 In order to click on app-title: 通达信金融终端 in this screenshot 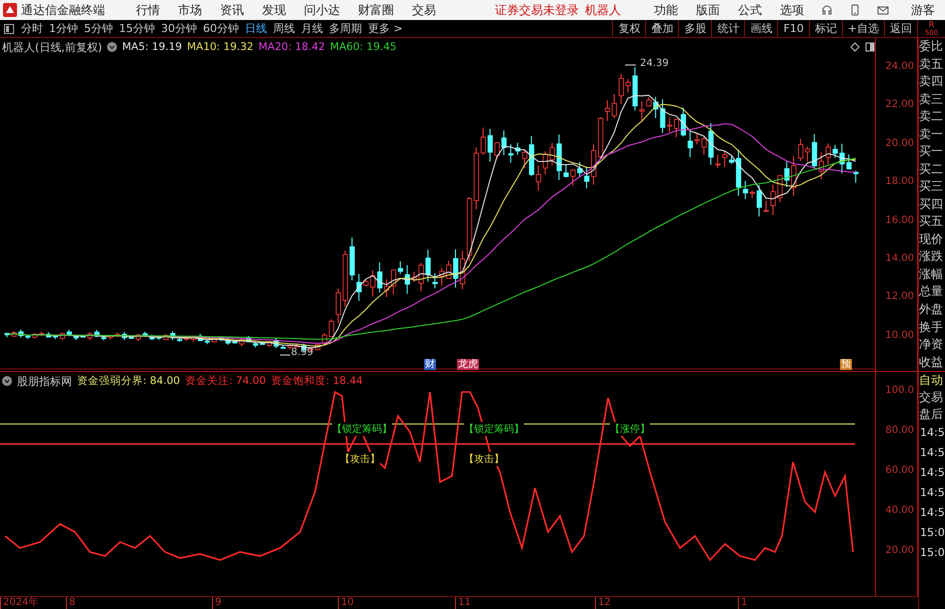, I will do `click(63, 10)`.